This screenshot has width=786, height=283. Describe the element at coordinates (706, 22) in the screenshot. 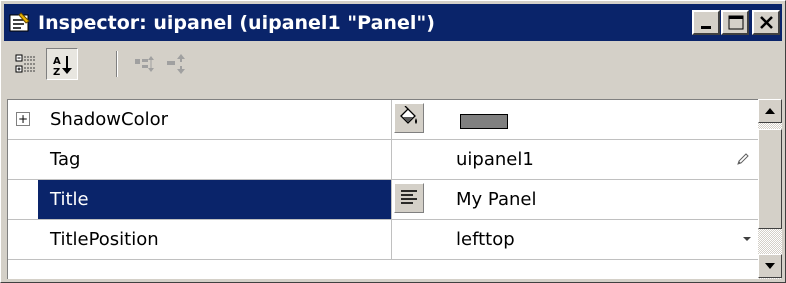

I see `minimize-button` at that location.